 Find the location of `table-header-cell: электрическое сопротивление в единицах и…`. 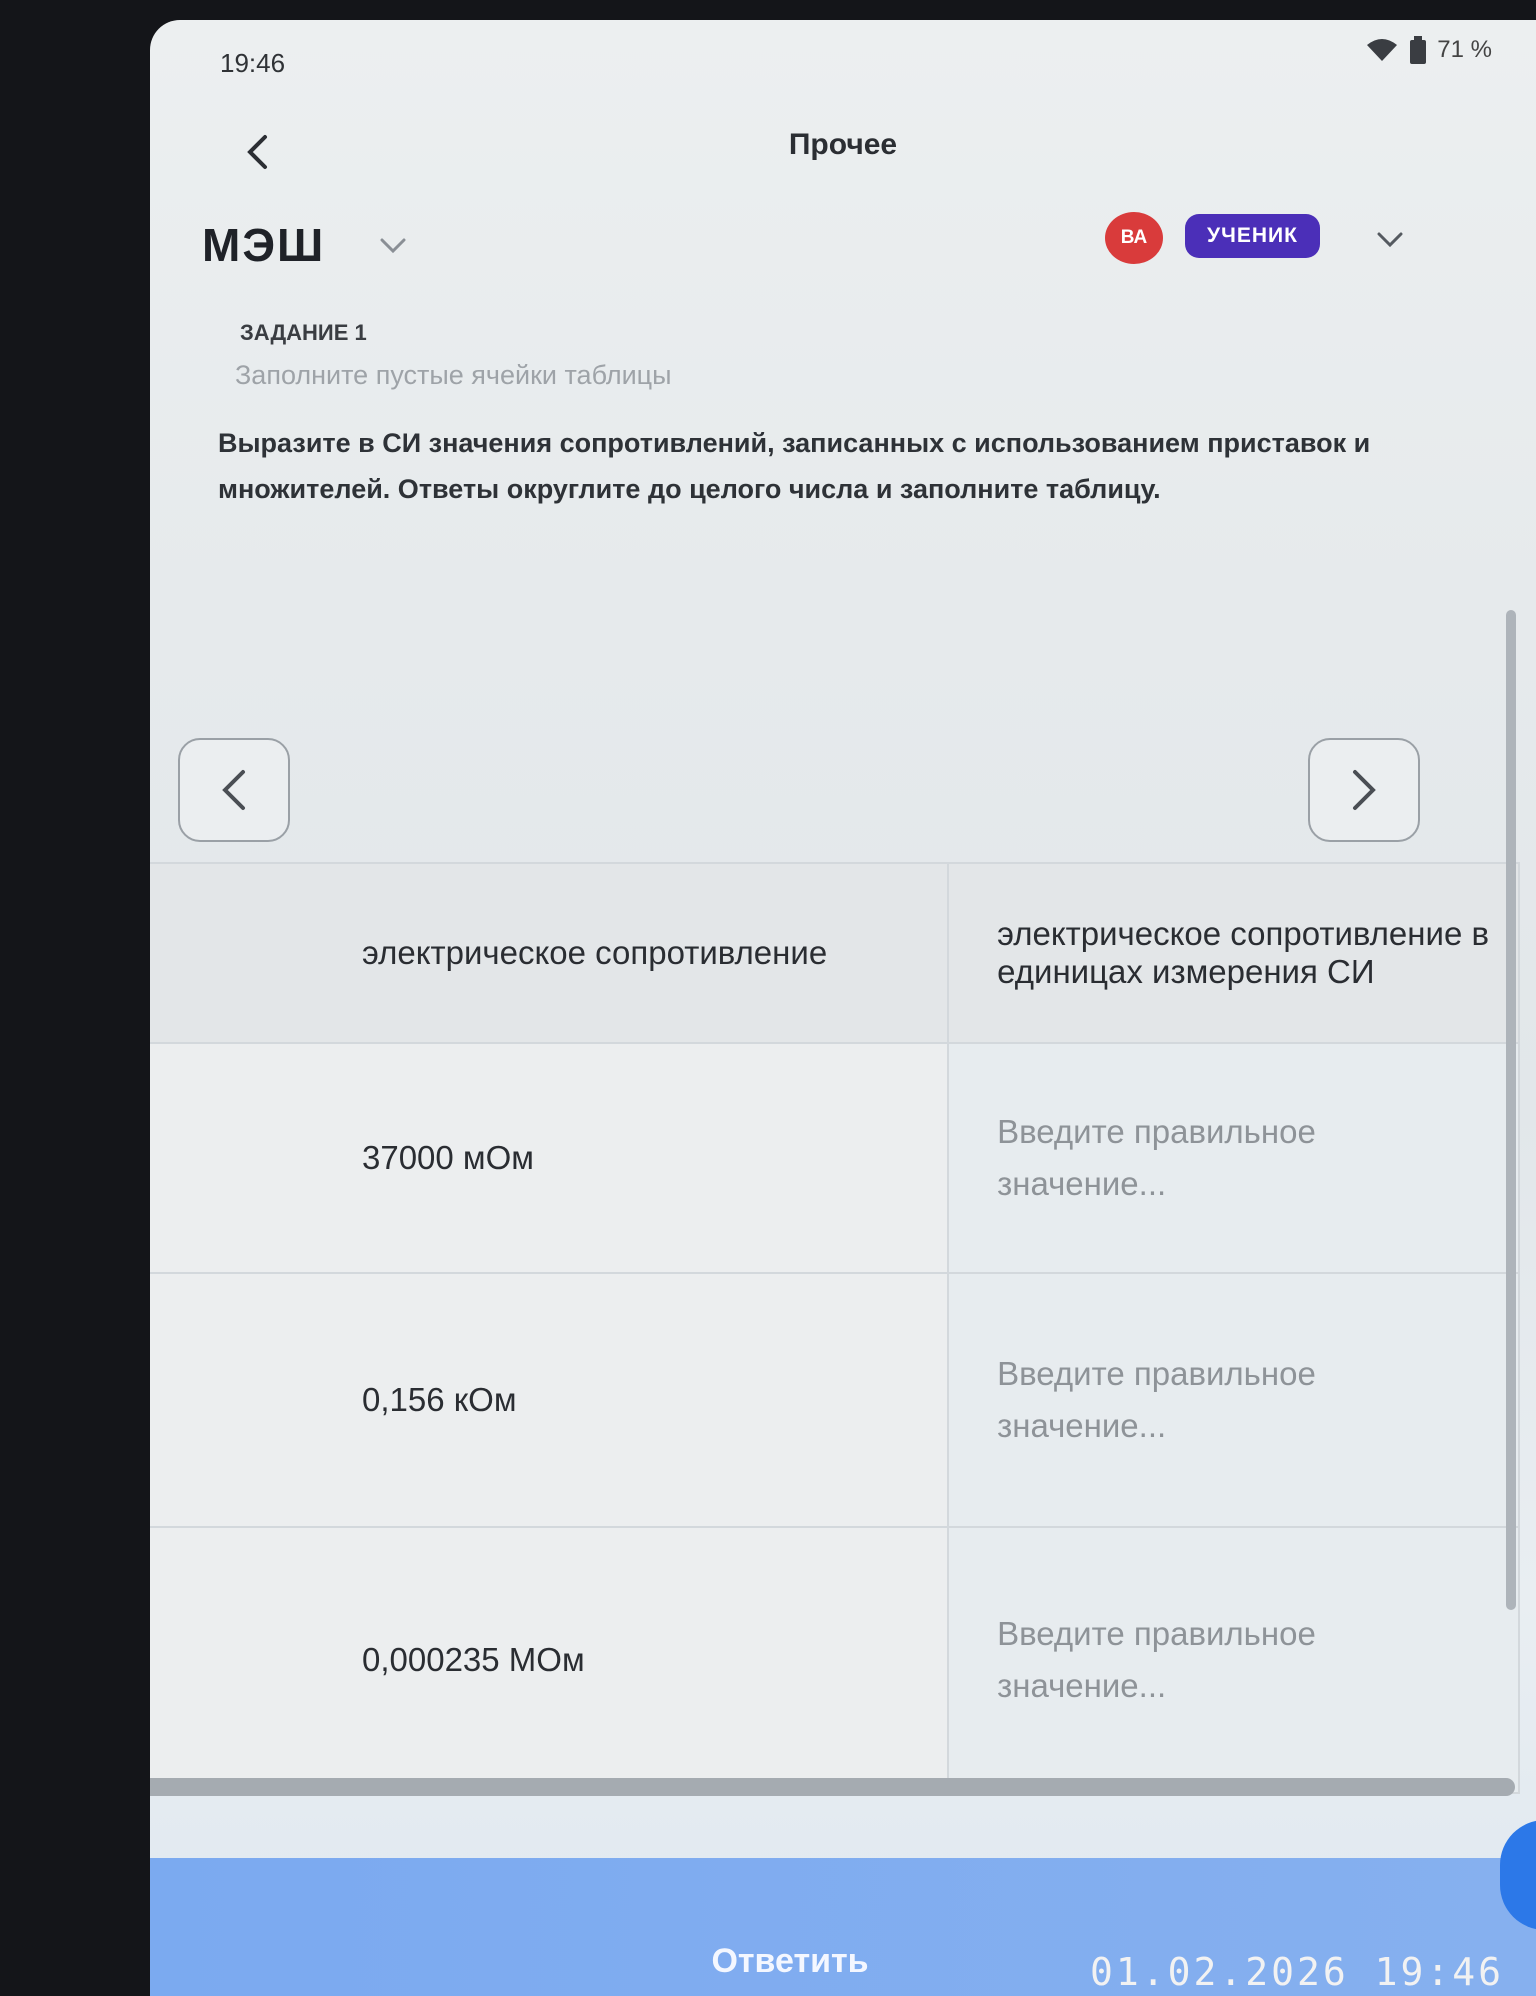

table-header-cell: электрическое сопротивление в единицах и… is located at coordinates (1233, 953).